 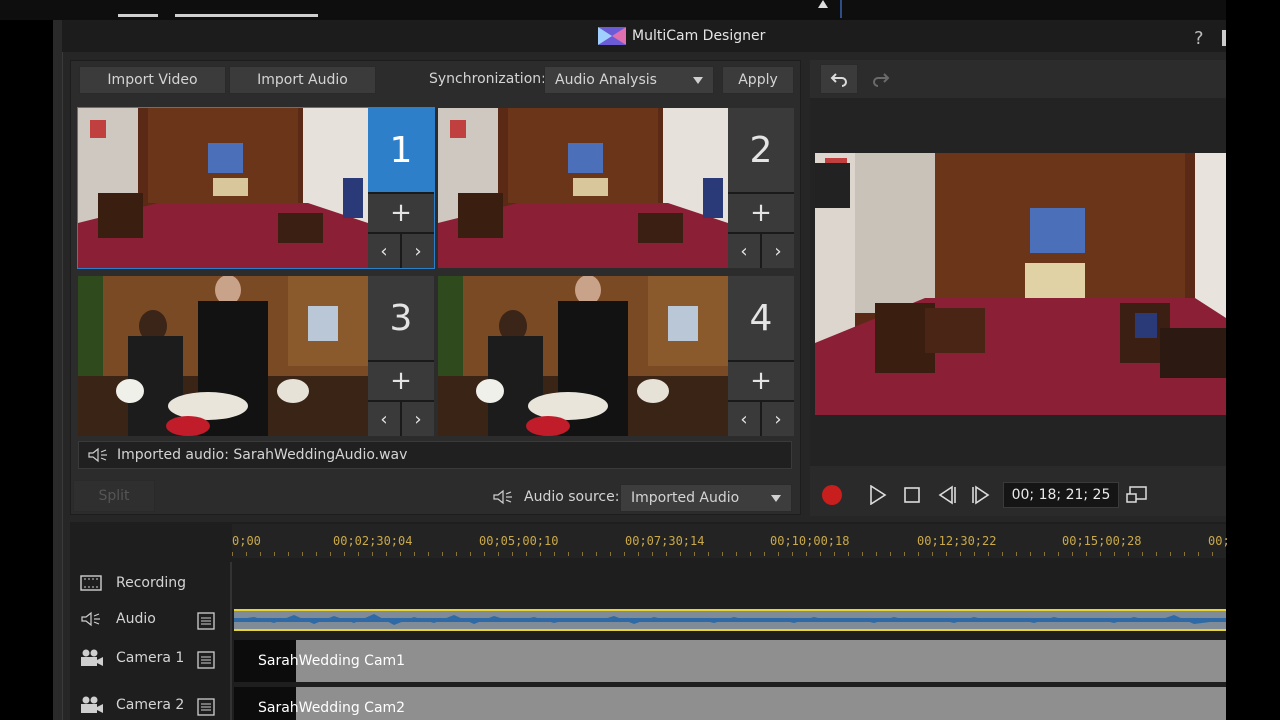 I want to click on audio-waveform, so click(x=730, y=620).